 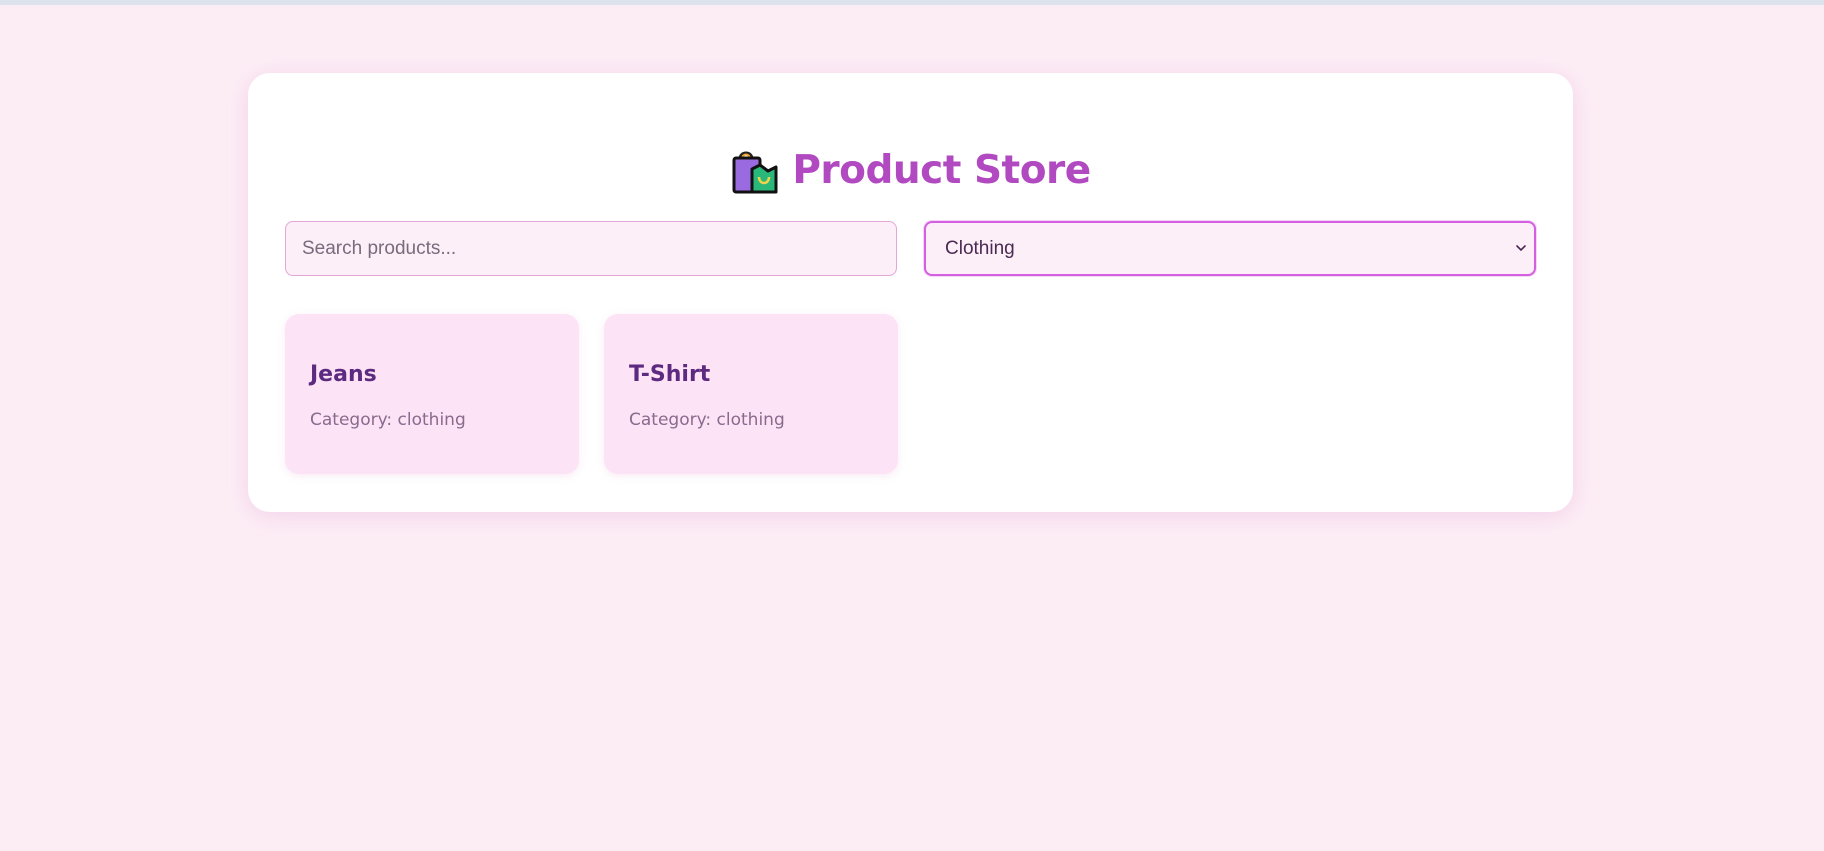 I want to click on store-header: Product Store, so click(x=910, y=170).